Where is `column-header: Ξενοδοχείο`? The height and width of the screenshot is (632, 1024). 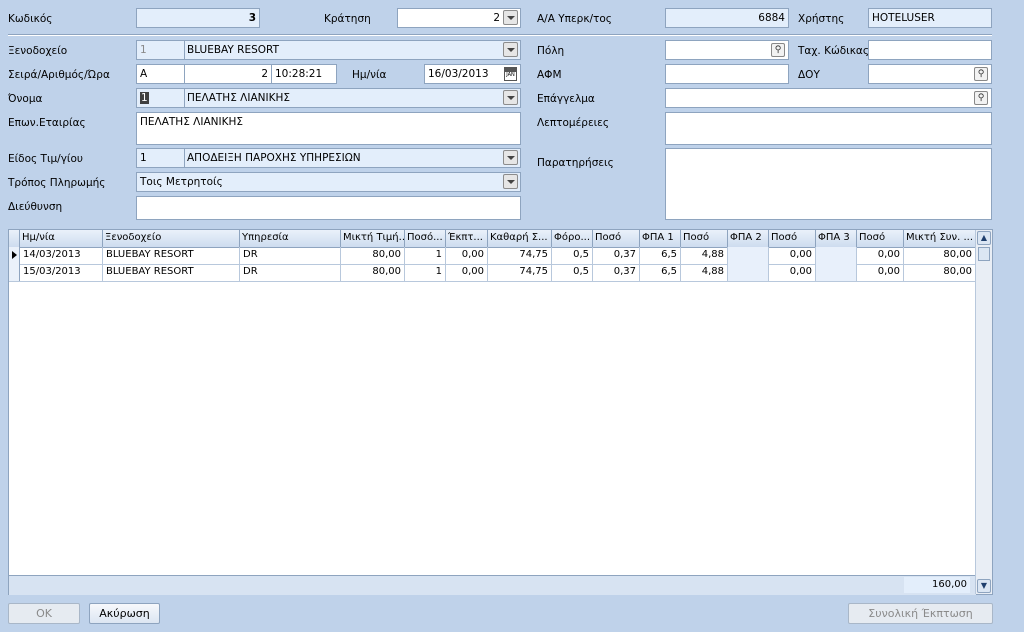
column-header: Ξενοδοχείο is located at coordinates (171, 238).